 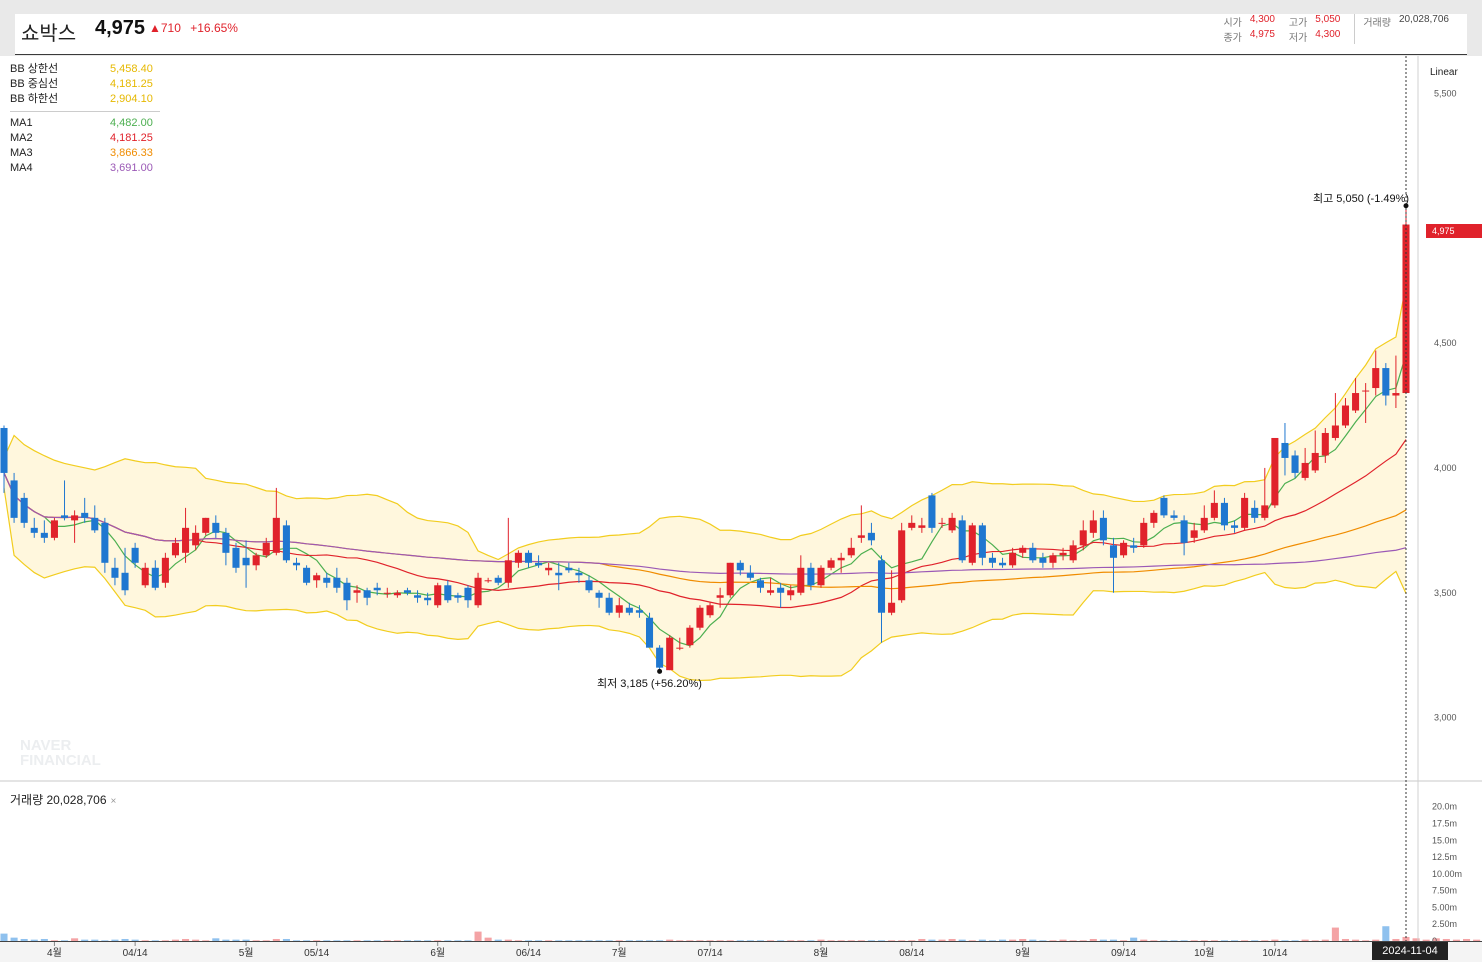 What do you see at coordinates (1445, 468) in the screenshot?
I see `y-tick-label: 4,000` at bounding box center [1445, 468].